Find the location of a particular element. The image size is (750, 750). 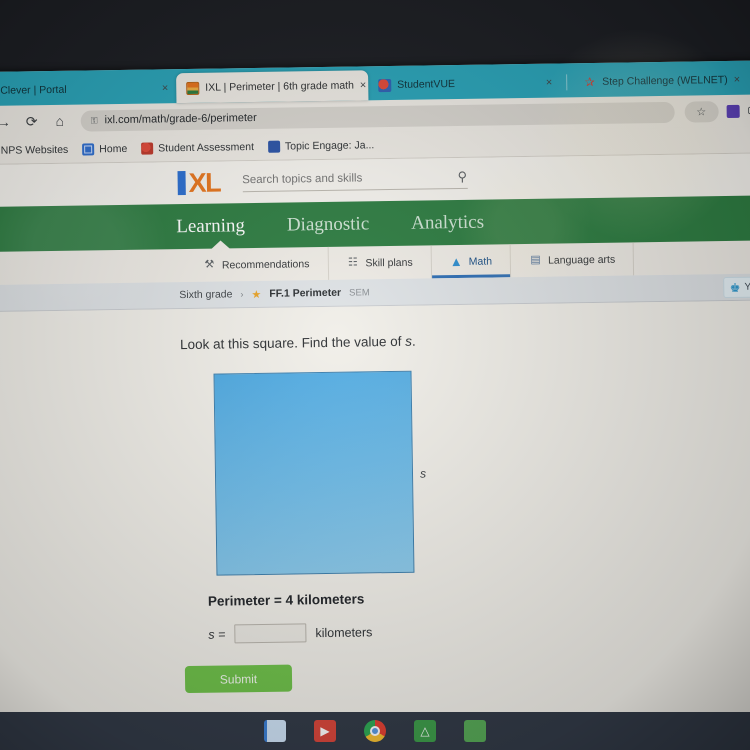

browser-tab-step-challenge: ✰ Step Challenge (WELNET) × is located at coordinates (660, 81).